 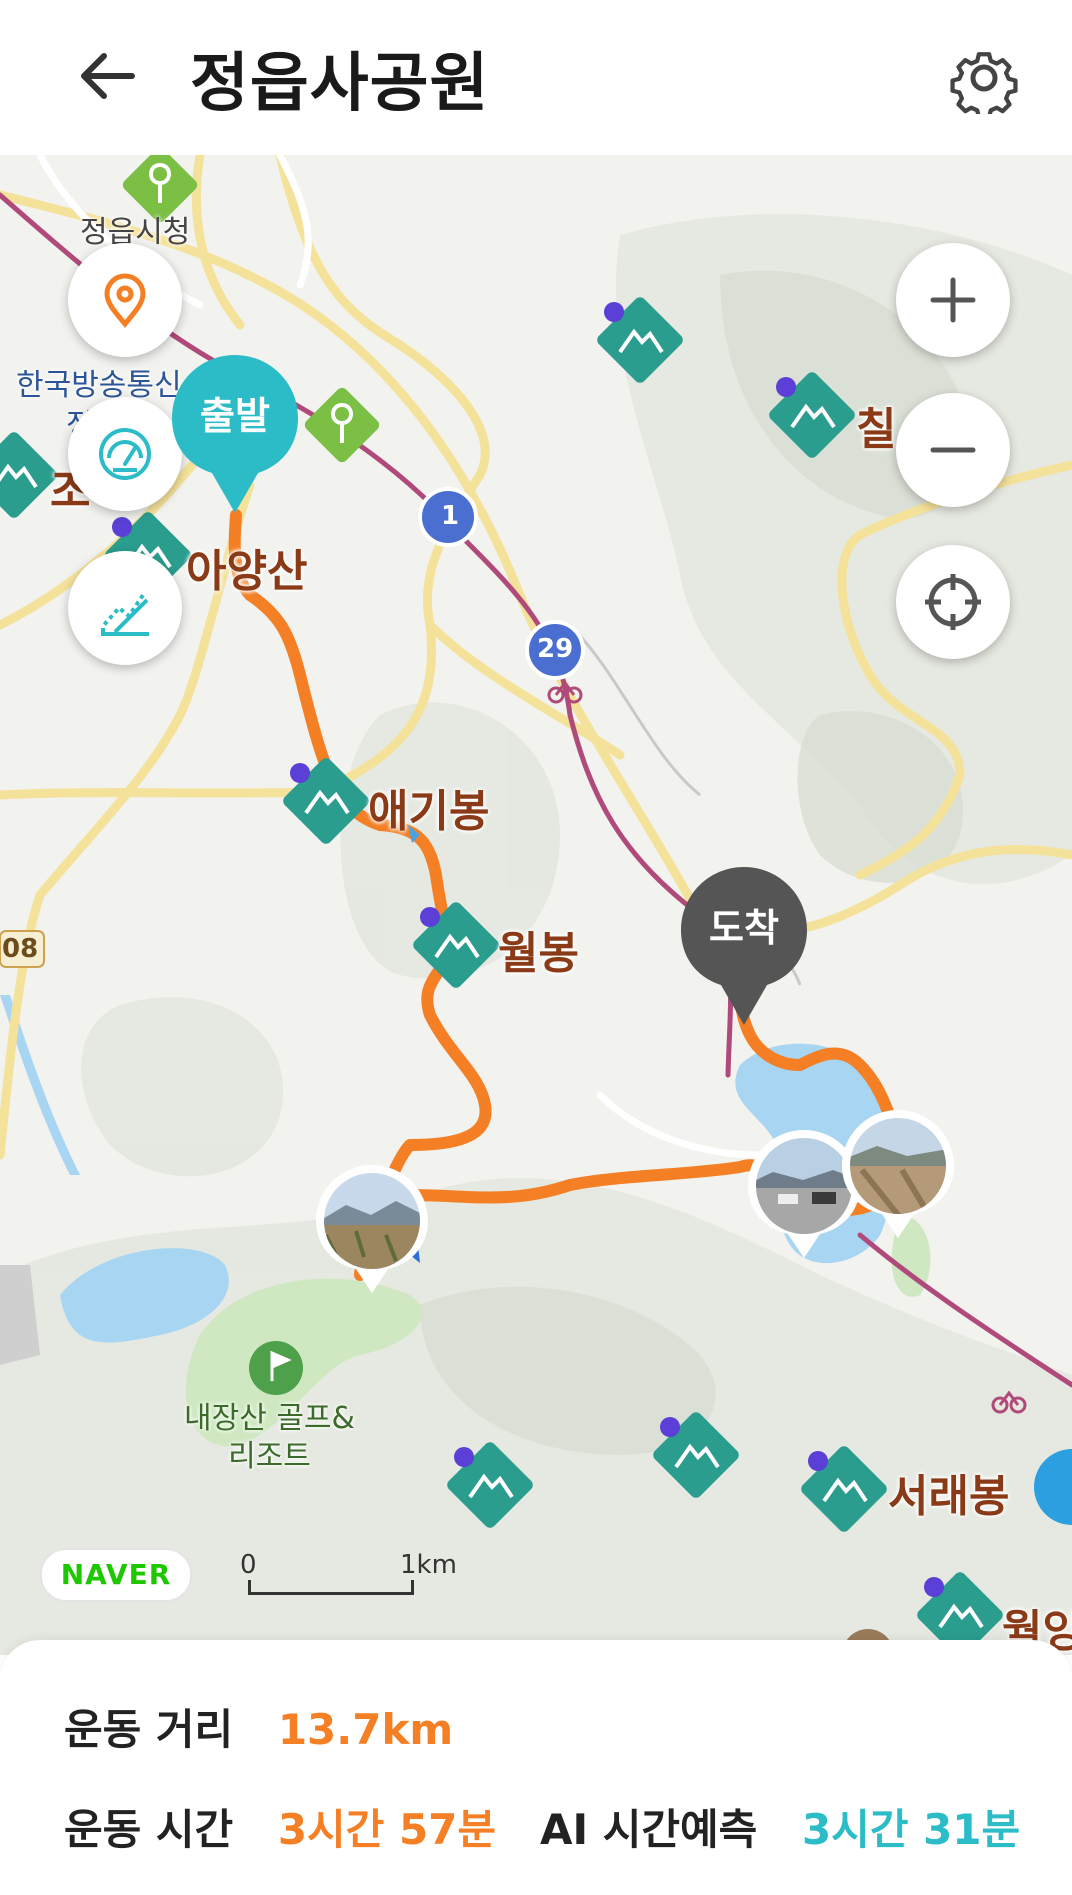 I want to click on speedometer-icon, so click(x=125, y=454).